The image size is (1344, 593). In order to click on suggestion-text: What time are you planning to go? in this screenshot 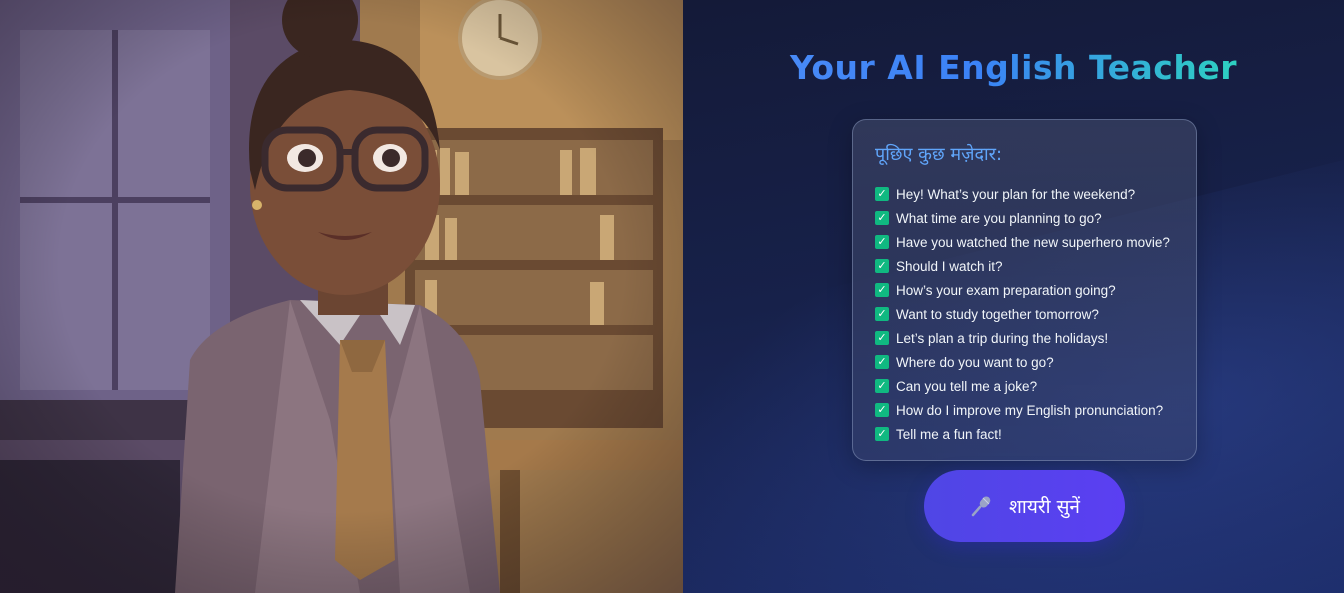, I will do `click(999, 218)`.